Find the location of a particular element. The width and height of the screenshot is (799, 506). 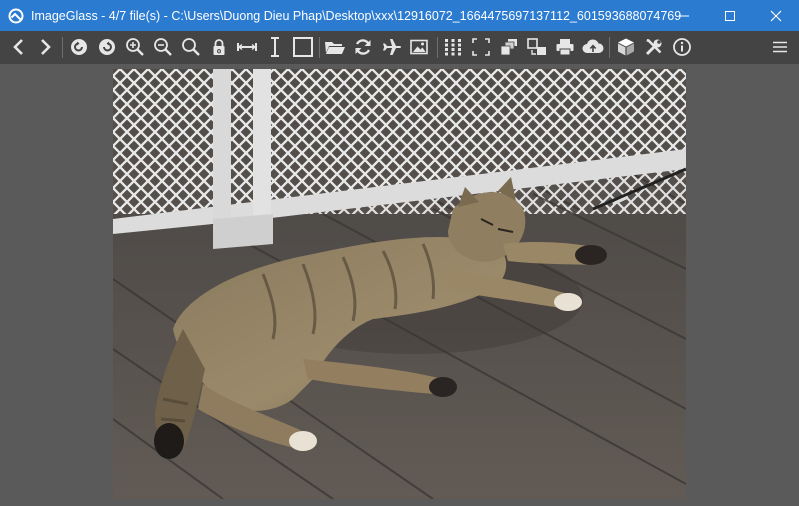

upload-button is located at coordinates (593, 47).